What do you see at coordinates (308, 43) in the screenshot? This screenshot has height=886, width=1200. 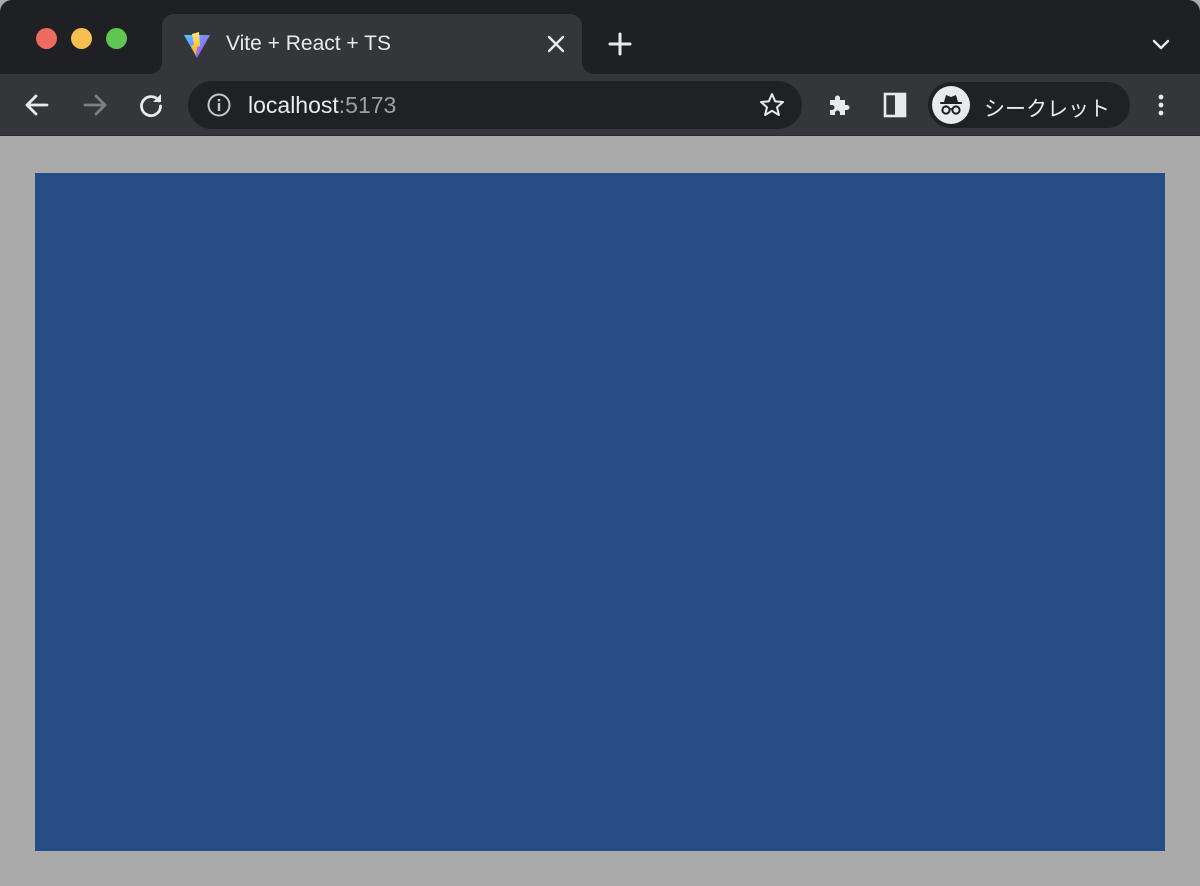 I see `tab-title: Vite + React + TS` at bounding box center [308, 43].